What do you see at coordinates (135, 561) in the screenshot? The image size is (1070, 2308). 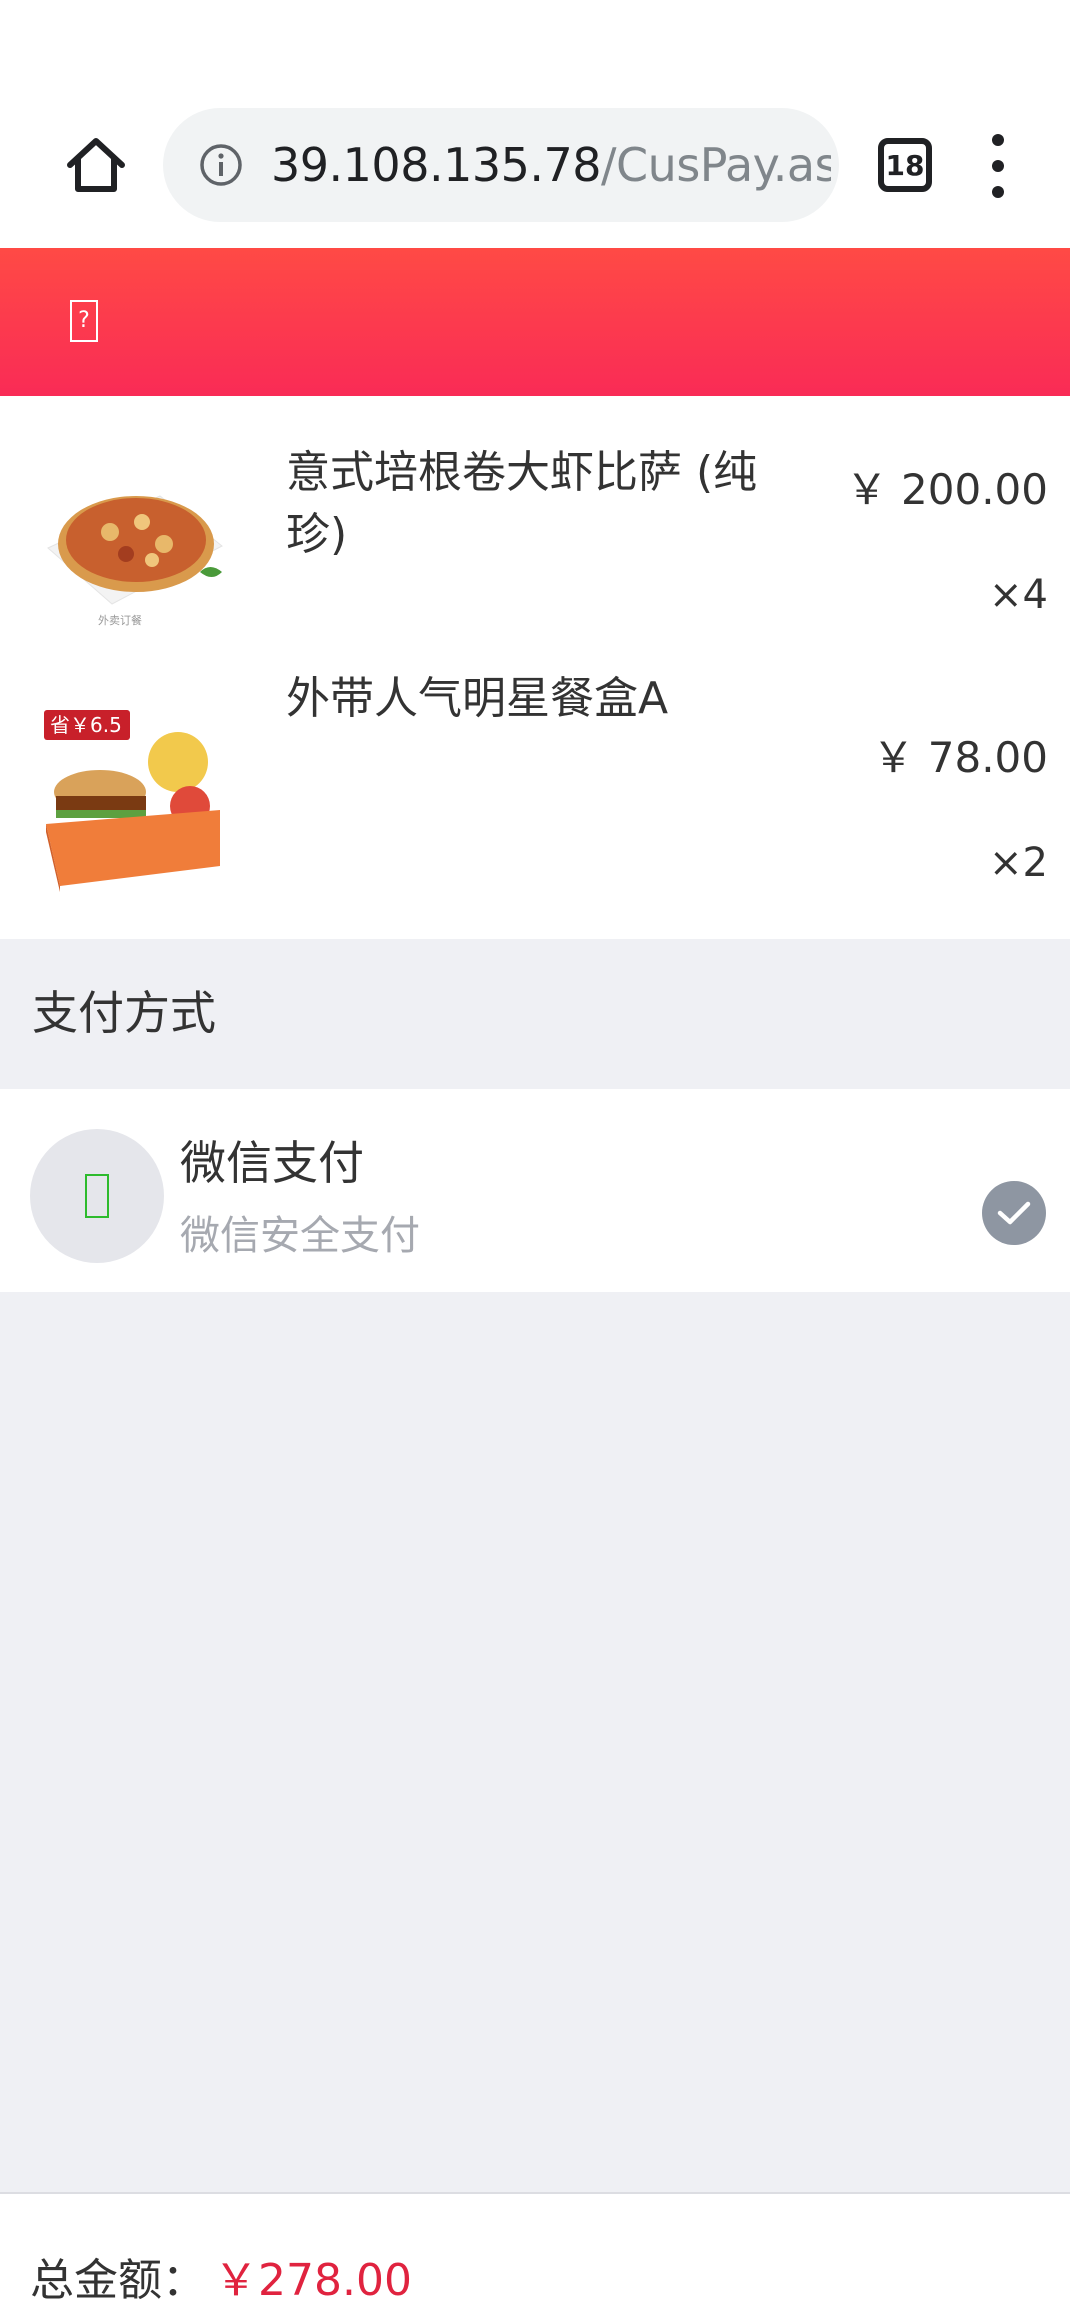 I see `pizza-thumbnail: 外卖订餐` at bounding box center [135, 561].